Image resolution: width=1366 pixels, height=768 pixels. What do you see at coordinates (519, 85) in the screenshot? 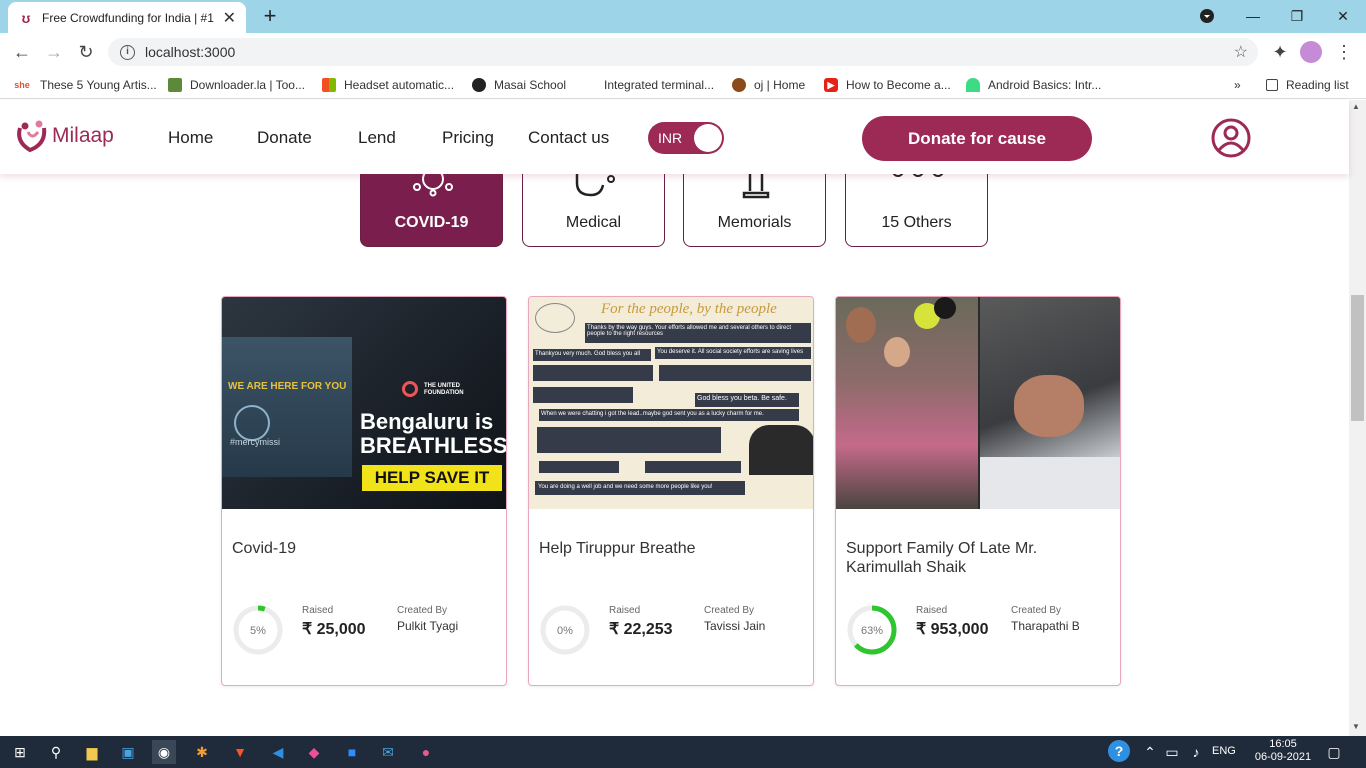
I see `bookmark-item: Masai School` at bounding box center [519, 85].